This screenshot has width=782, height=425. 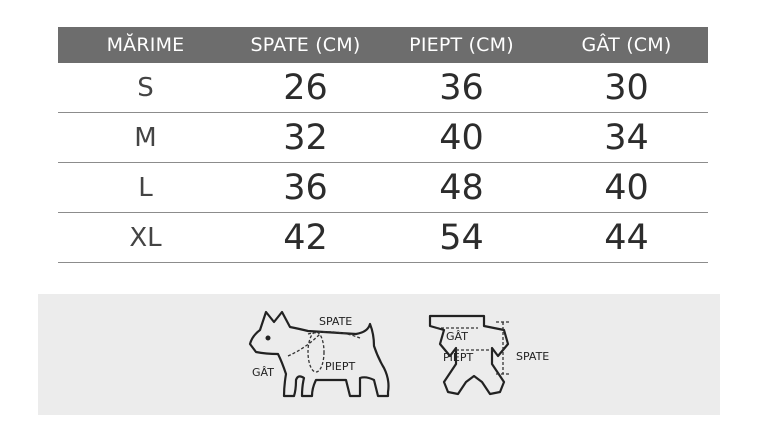 I want to click on neck-cell: 40, so click(x=626, y=187).